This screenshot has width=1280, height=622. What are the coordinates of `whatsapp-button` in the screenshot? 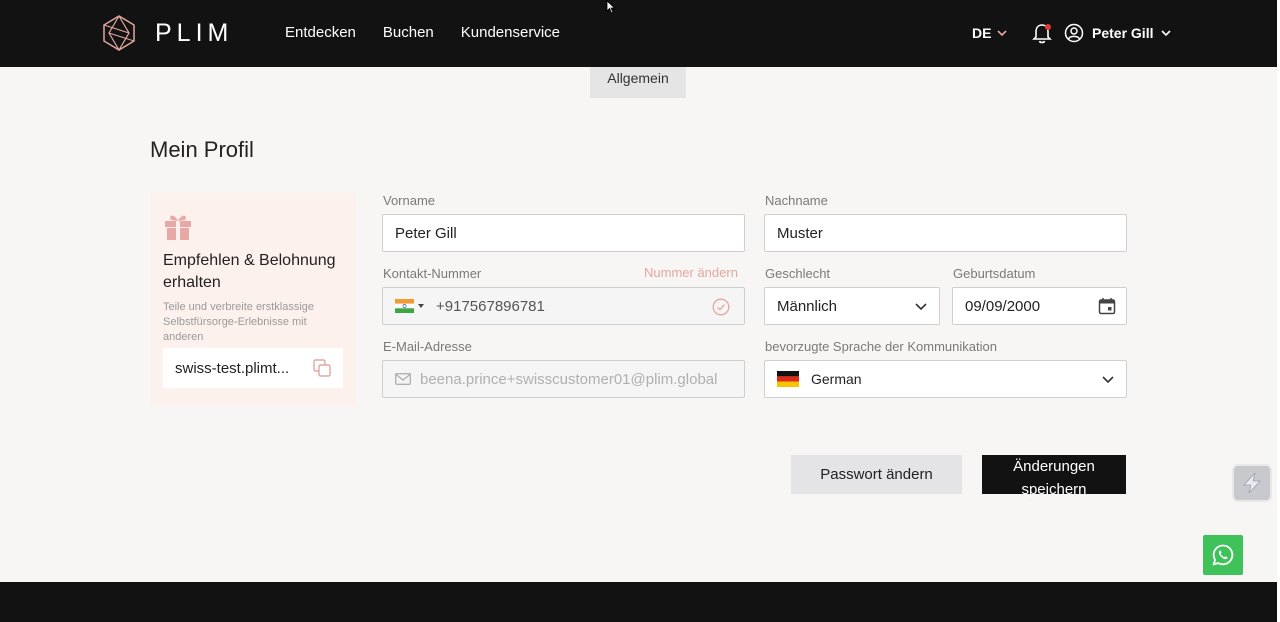 It's located at (1223, 555).